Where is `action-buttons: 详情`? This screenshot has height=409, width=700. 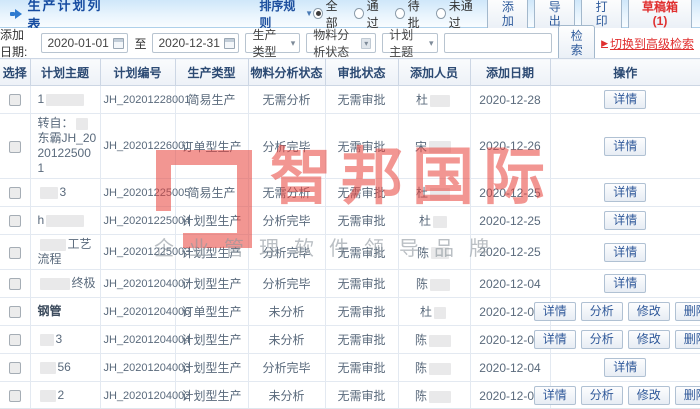
action-buttons: 详情 is located at coordinates (626, 146).